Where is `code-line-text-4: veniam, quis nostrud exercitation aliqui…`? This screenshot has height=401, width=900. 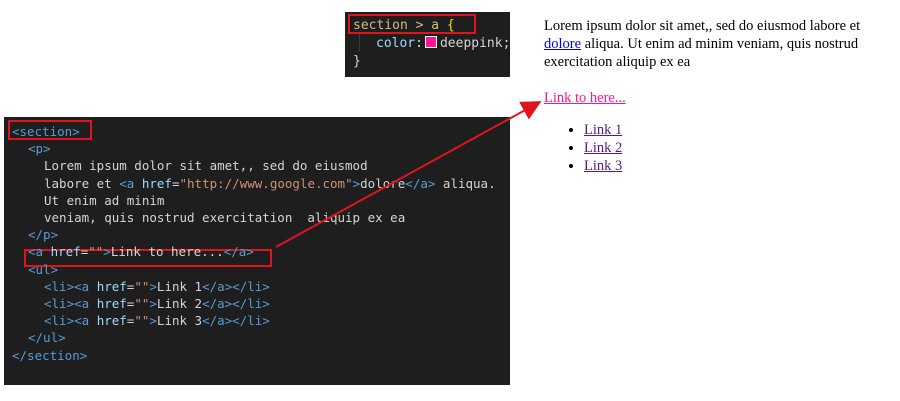
code-line-text-4: veniam, quis nostrud exercitation aliqui… is located at coordinates (261, 217).